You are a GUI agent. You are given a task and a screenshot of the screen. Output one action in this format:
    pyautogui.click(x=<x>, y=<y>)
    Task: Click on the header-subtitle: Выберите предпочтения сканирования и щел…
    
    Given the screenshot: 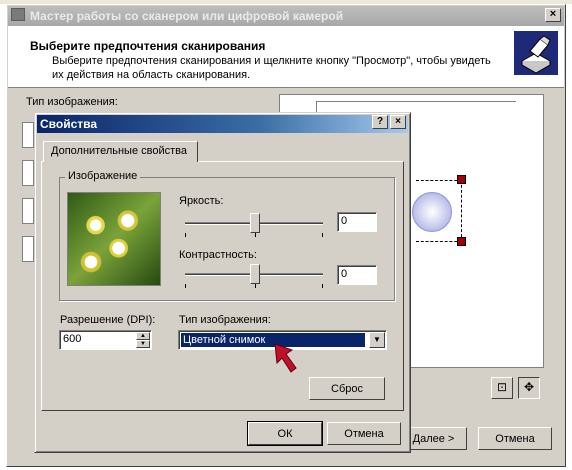 What is the action you would take?
    pyautogui.click(x=271, y=68)
    